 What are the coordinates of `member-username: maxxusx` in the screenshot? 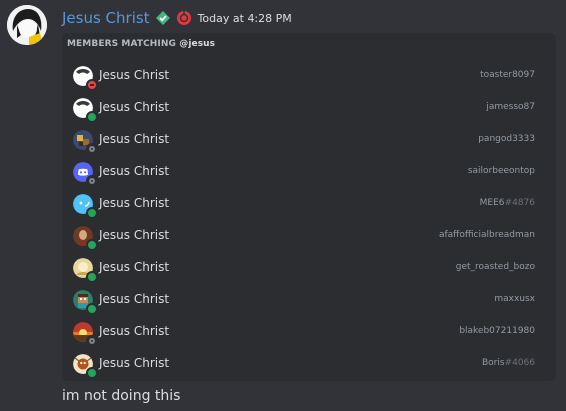 It's located at (514, 299).